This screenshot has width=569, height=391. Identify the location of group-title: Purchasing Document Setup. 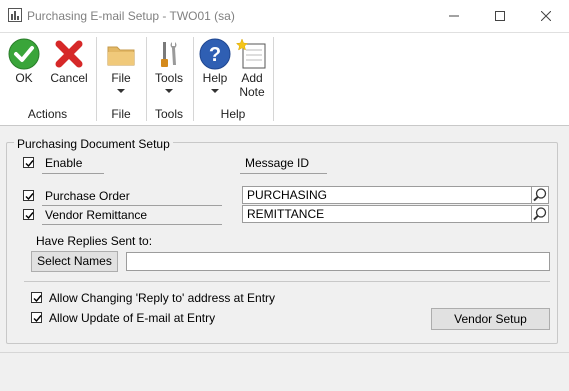
(93, 144).